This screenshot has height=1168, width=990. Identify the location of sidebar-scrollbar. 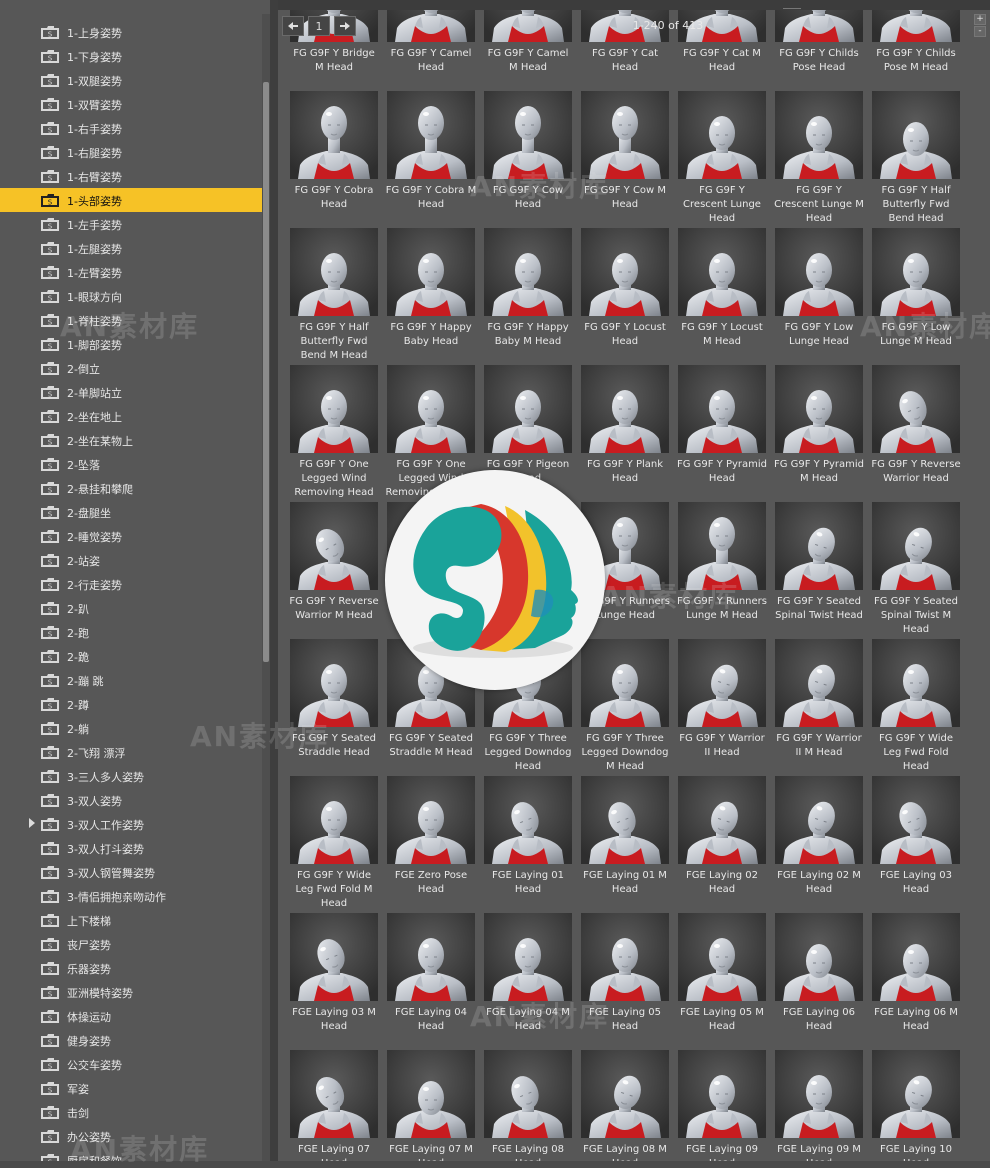
(266, 587).